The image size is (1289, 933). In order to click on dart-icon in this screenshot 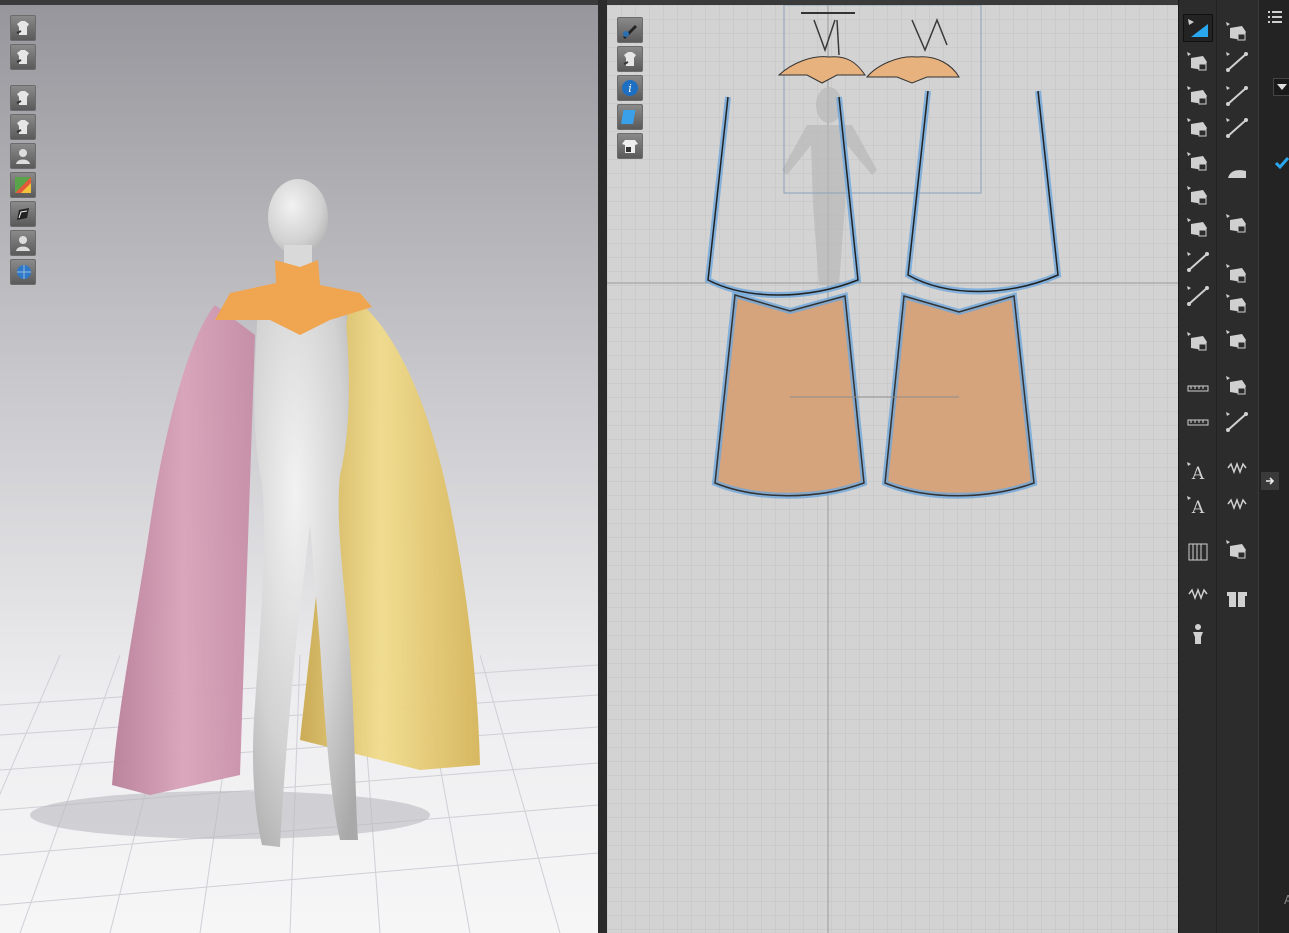, I will do `click(1198, 196)`.